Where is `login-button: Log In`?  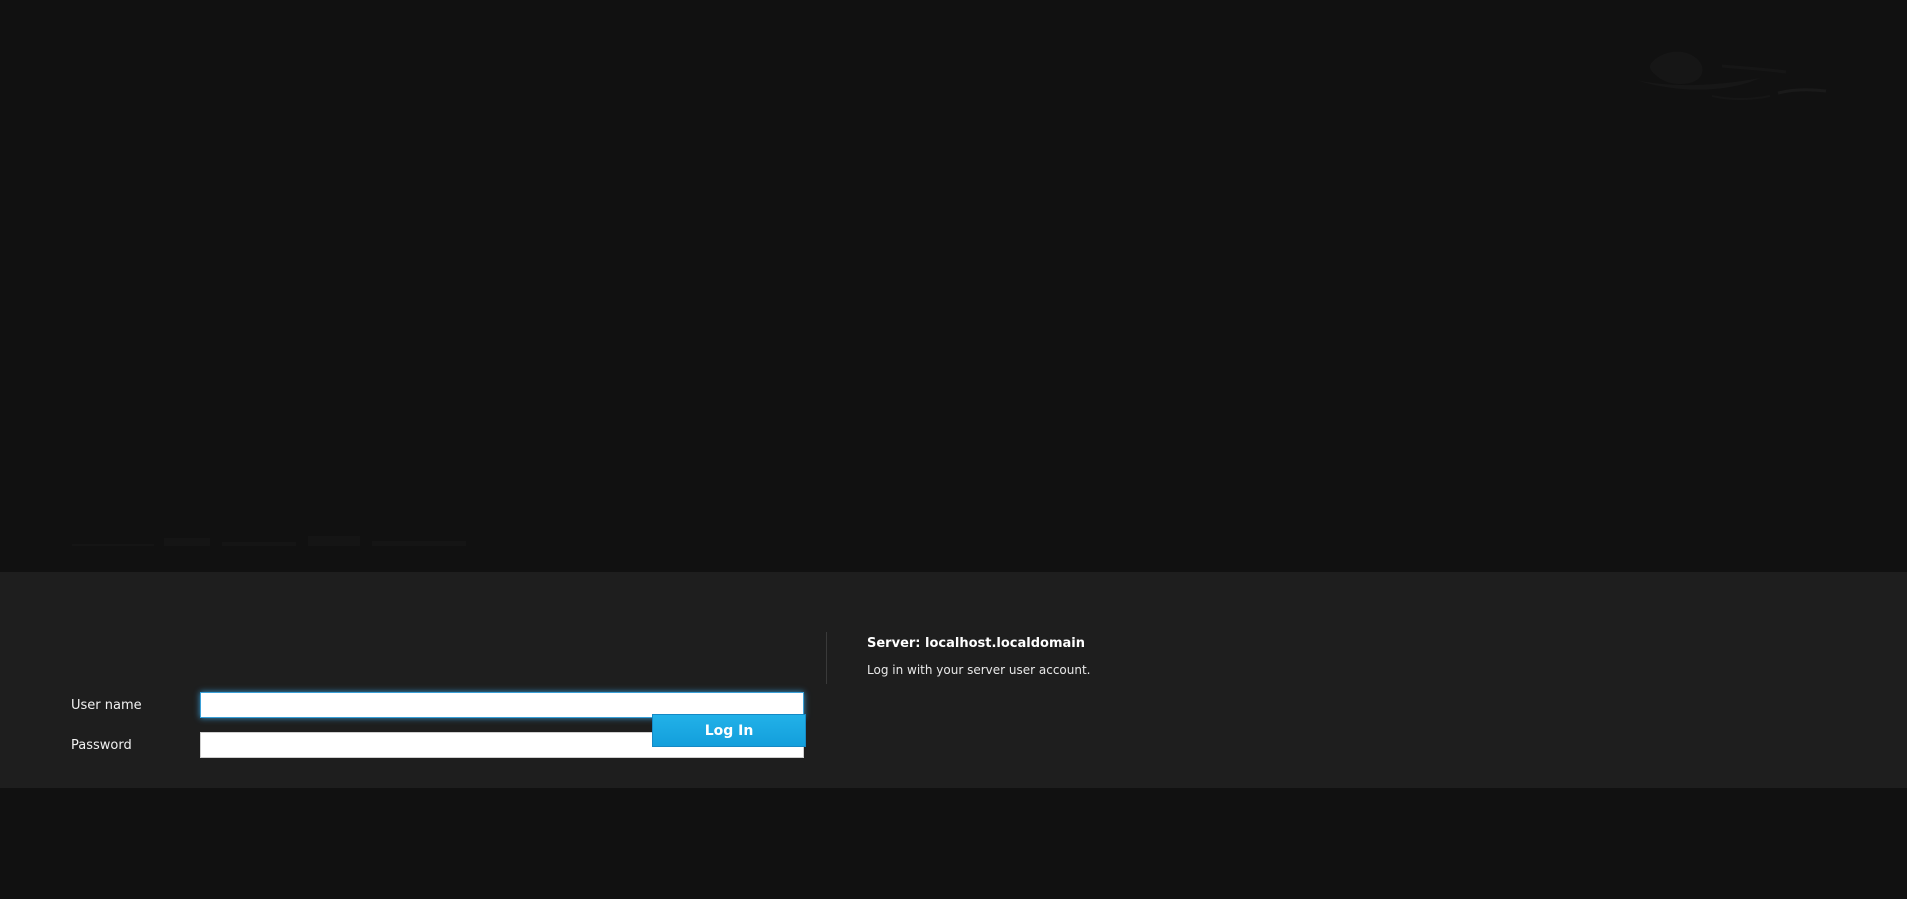 login-button: Log In is located at coordinates (729, 730).